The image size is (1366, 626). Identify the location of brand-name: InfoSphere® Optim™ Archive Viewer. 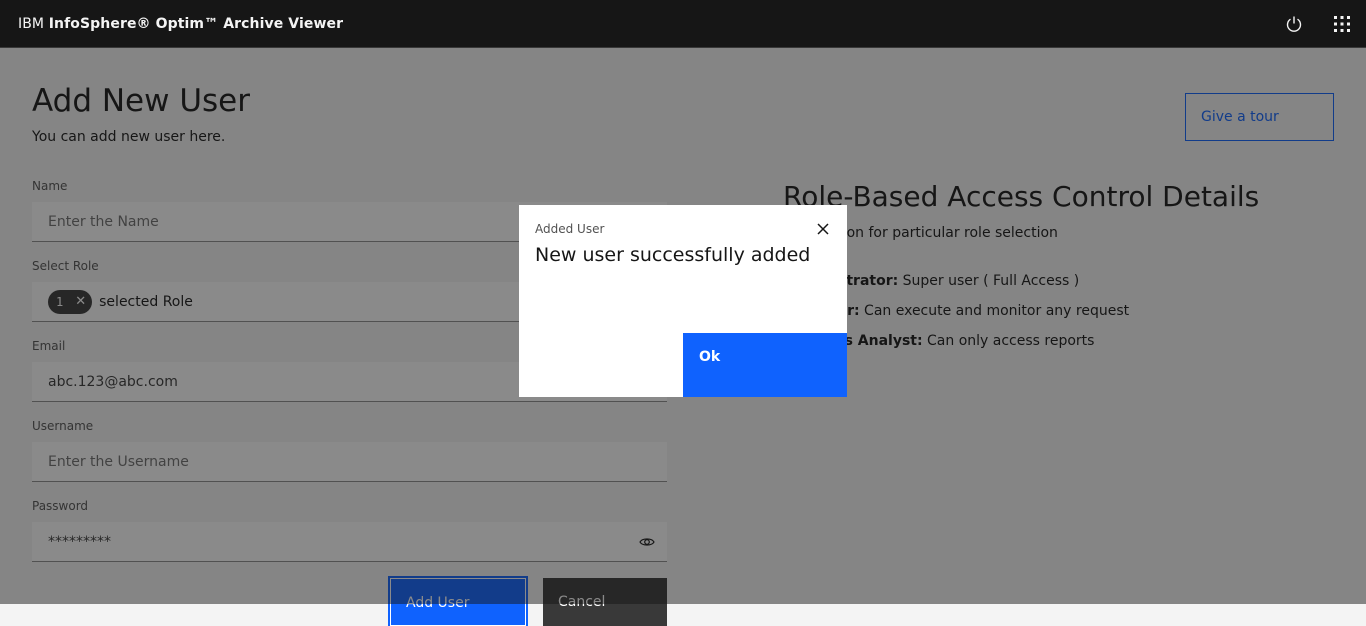
(196, 23).